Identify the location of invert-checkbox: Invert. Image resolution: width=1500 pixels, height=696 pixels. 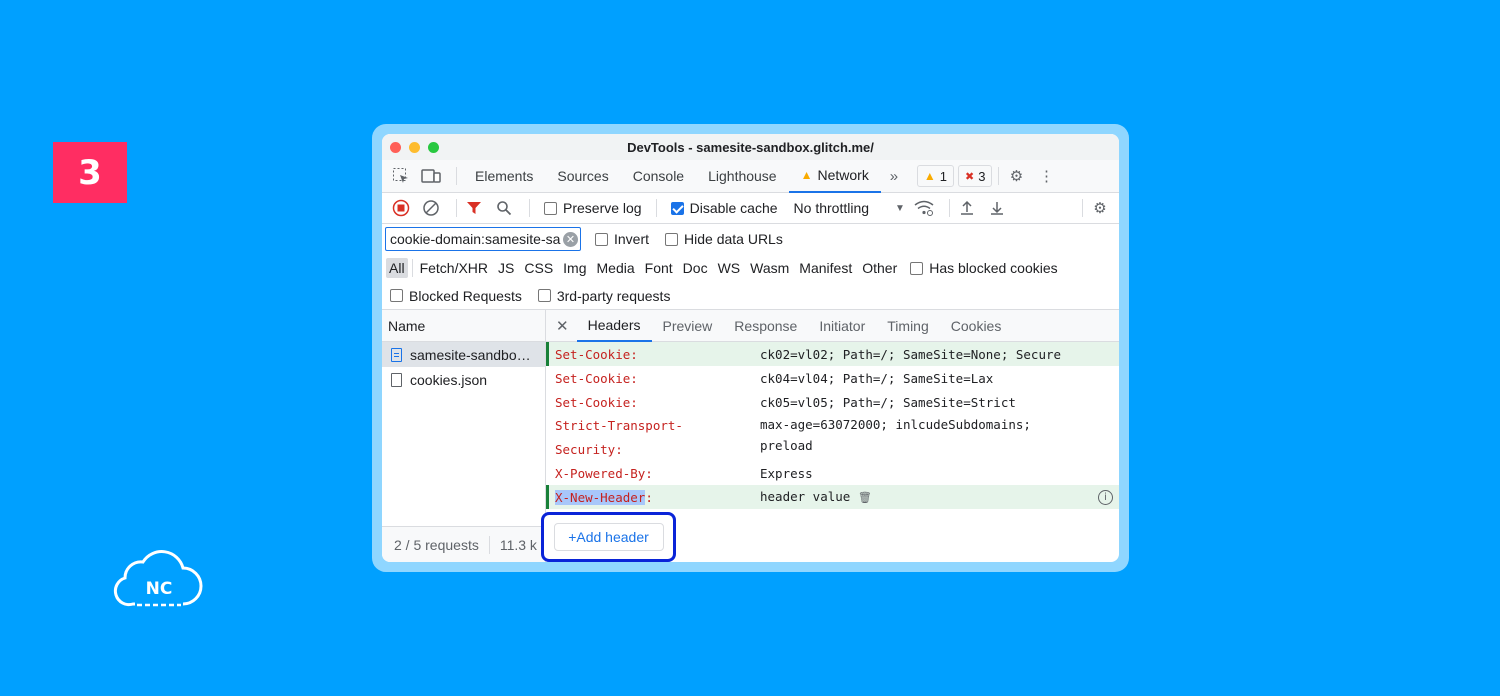
(622, 239).